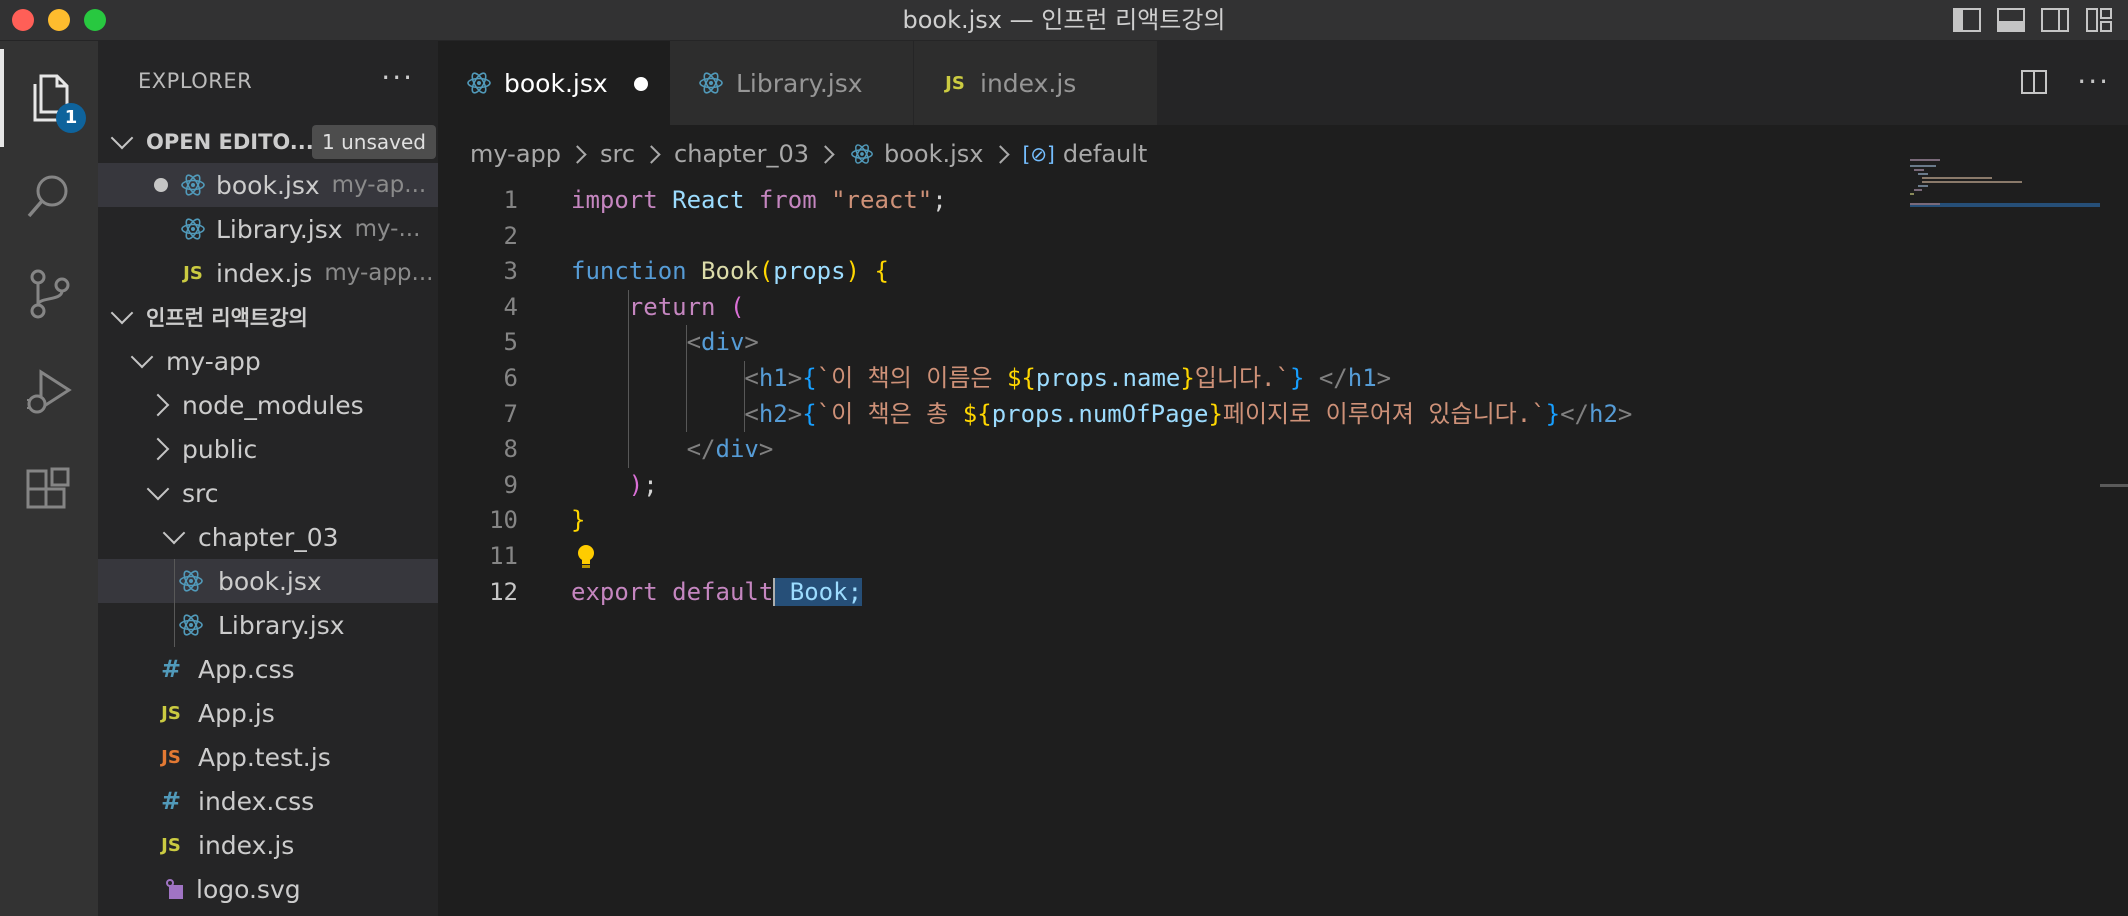 The image size is (2128, 916). I want to click on toggle-secondary-sidebar-icon, so click(2055, 20).